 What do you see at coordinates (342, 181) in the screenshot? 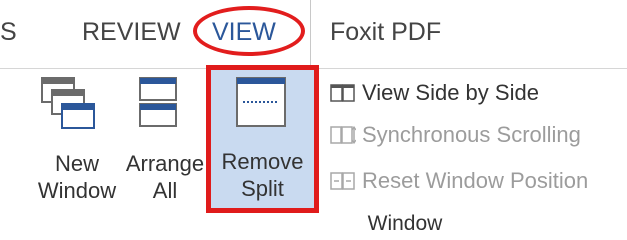
I see `reset-window-position-icon` at bounding box center [342, 181].